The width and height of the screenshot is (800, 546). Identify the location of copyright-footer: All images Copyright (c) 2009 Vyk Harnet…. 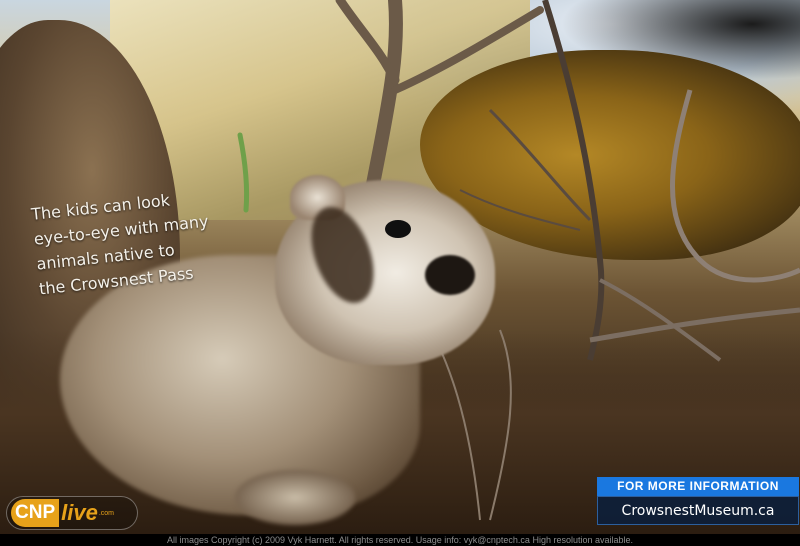
(400, 540).